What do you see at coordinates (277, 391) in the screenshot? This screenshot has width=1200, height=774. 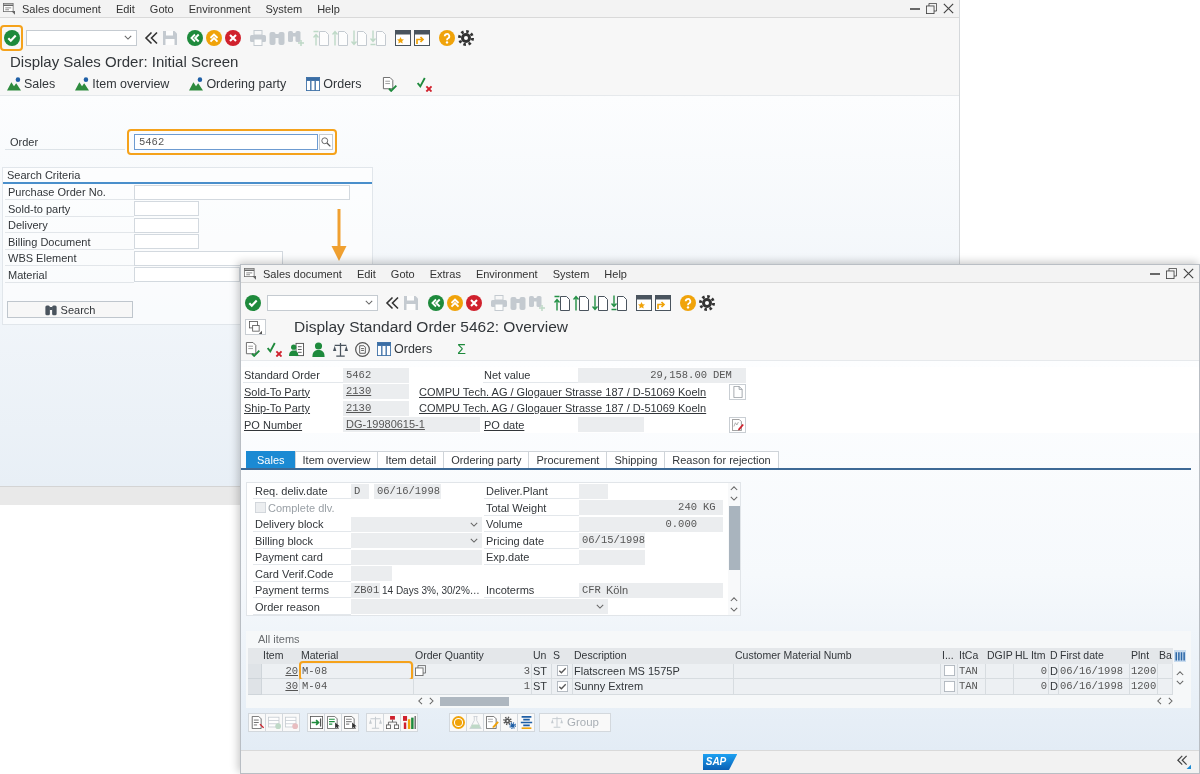 I see `label-link: Sold-To Party` at bounding box center [277, 391].